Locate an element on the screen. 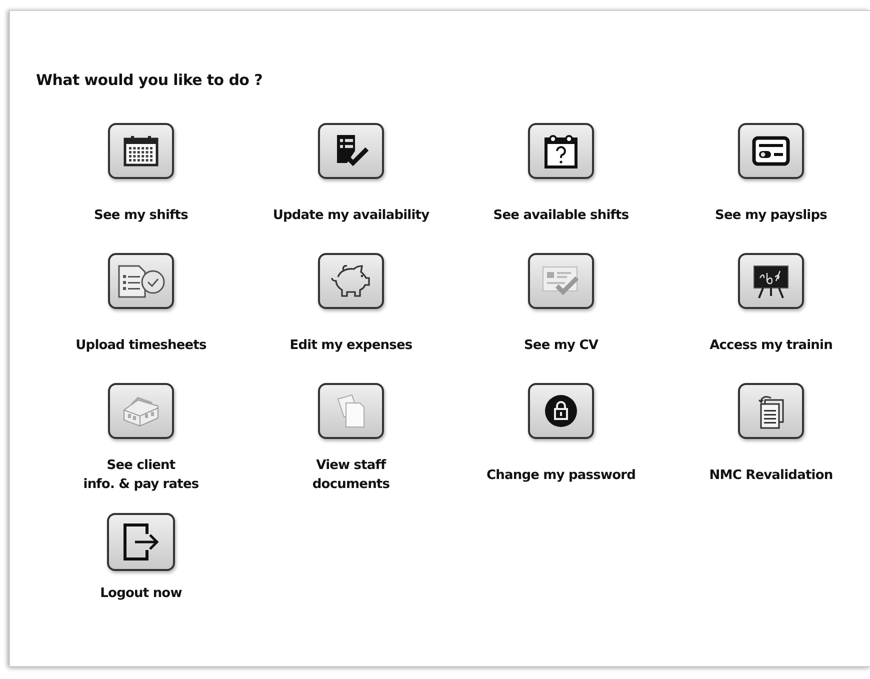 The image size is (870, 679). calendar-icon is located at coordinates (141, 151).